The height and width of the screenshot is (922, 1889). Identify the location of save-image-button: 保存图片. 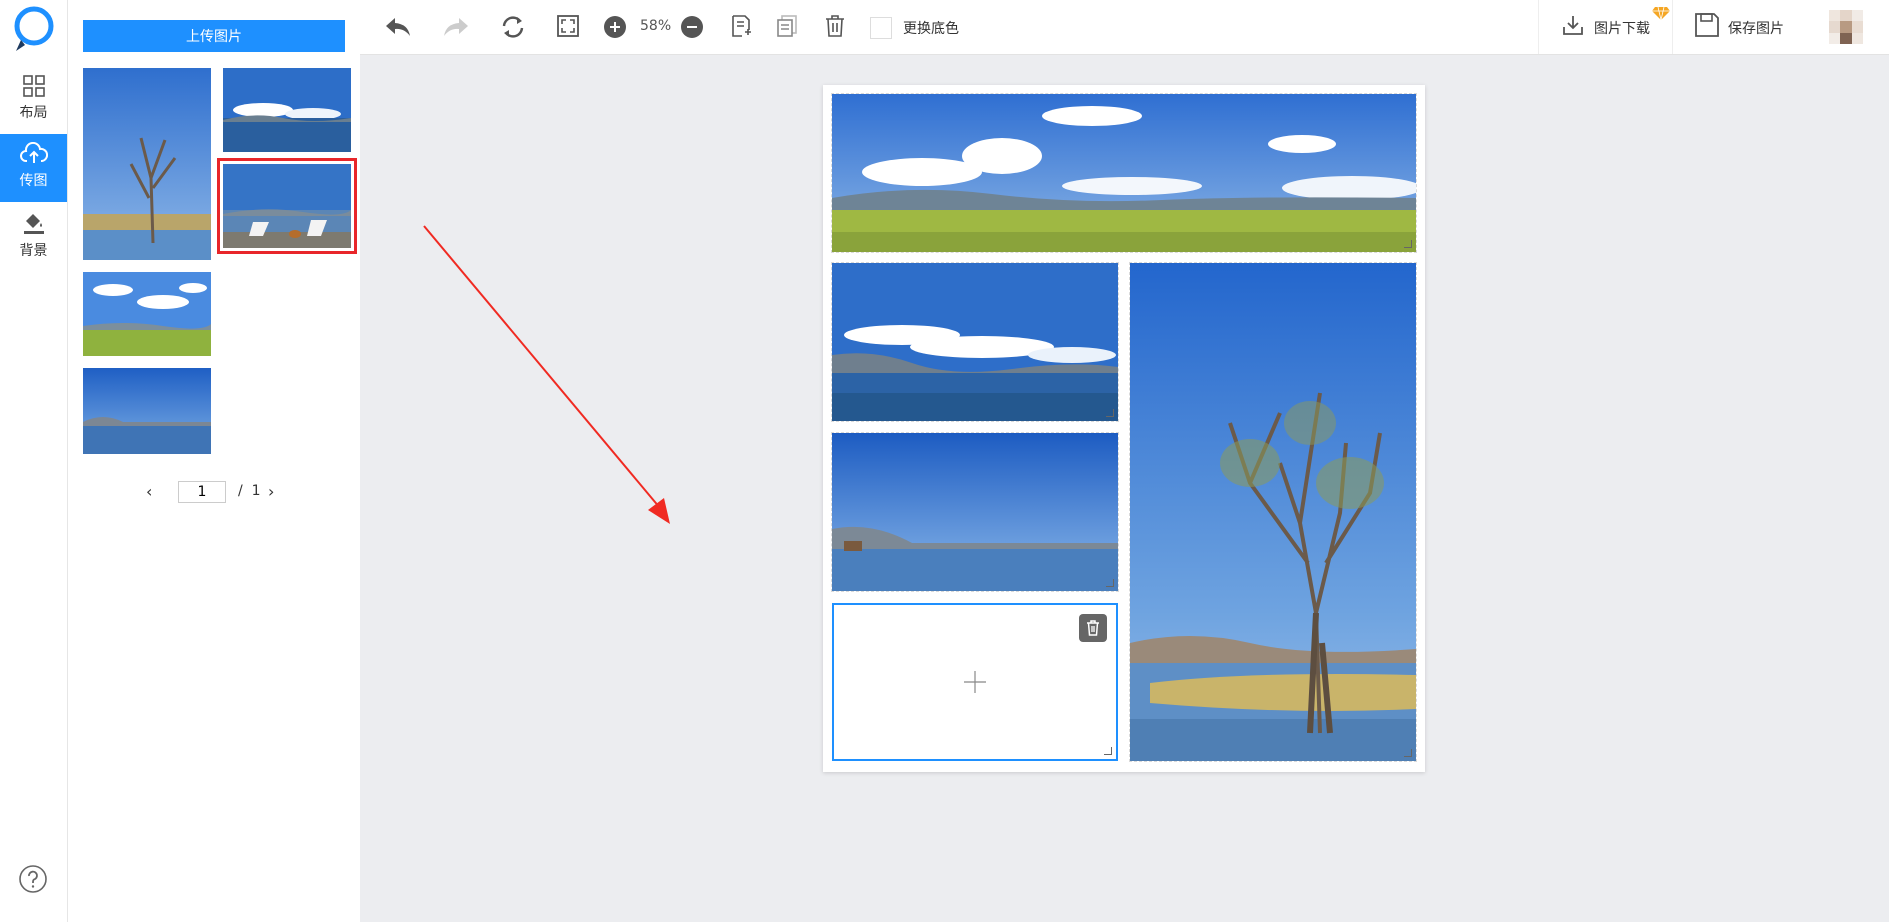
(1747, 27).